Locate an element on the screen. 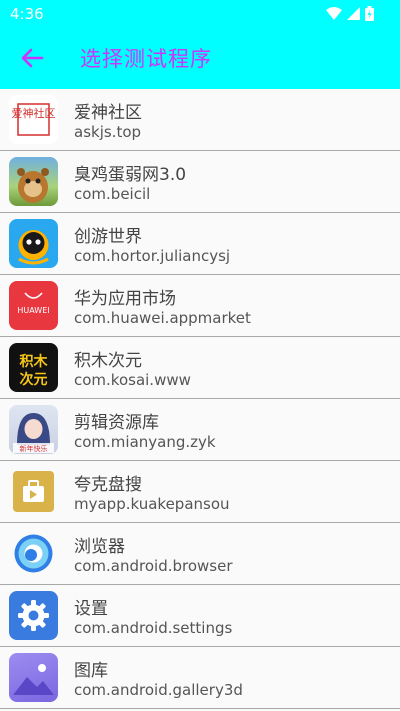 This screenshot has width=400, height=711. app-bar: 选择测试程序 is located at coordinates (200, 58).